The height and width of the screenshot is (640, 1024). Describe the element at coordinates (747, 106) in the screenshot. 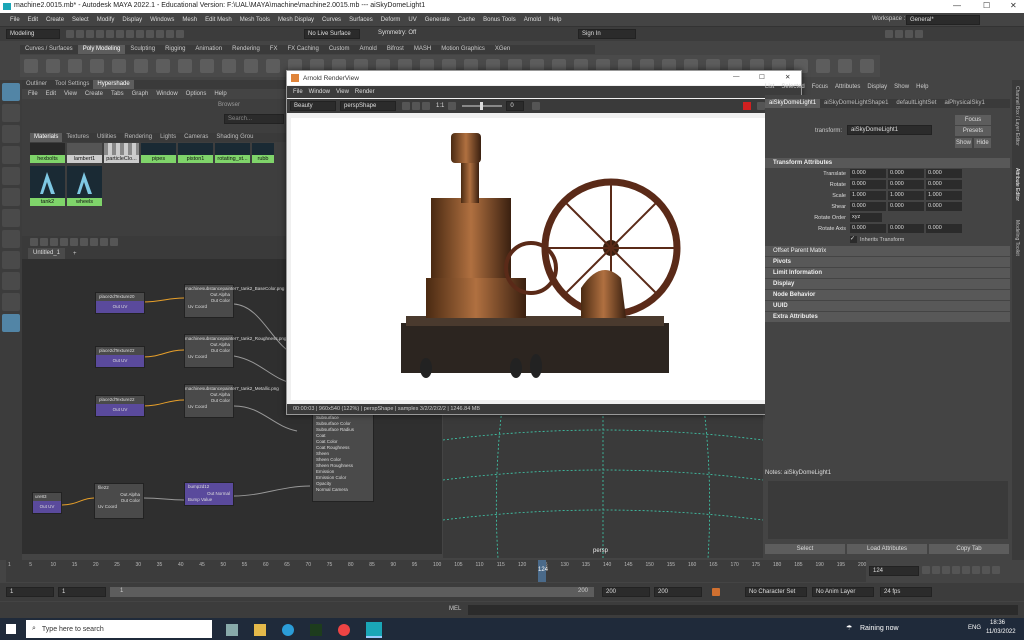

I see `stop-render-icon` at that location.